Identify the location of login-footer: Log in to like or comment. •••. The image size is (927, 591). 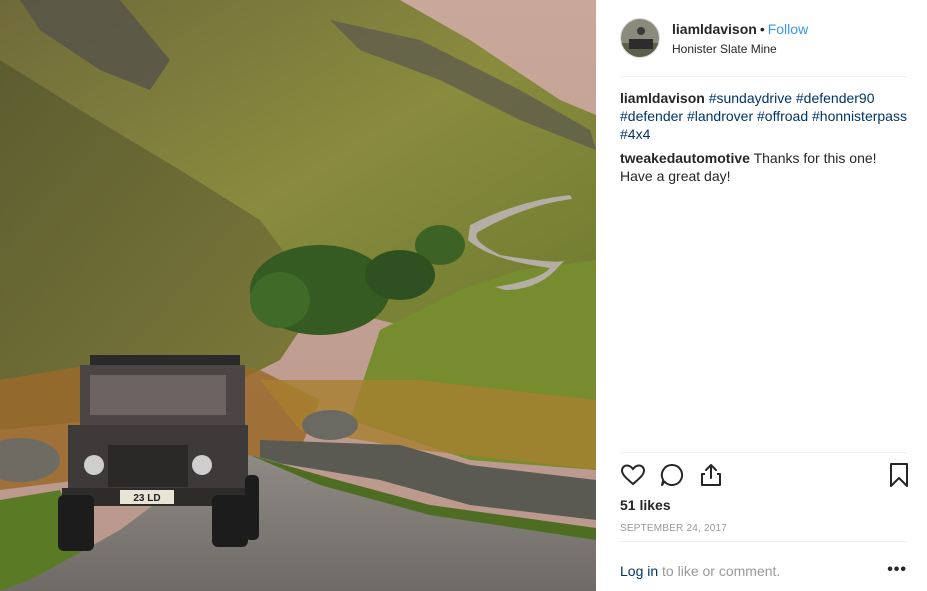
(763, 570).